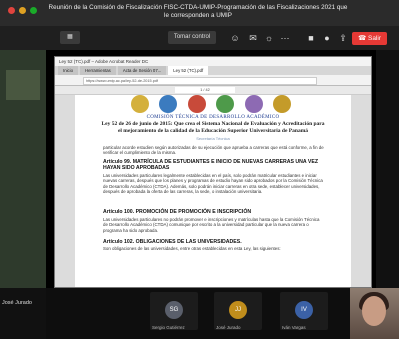 The width and height of the screenshot is (399, 339). I want to click on tab-home: Inicio, so click(68, 70).